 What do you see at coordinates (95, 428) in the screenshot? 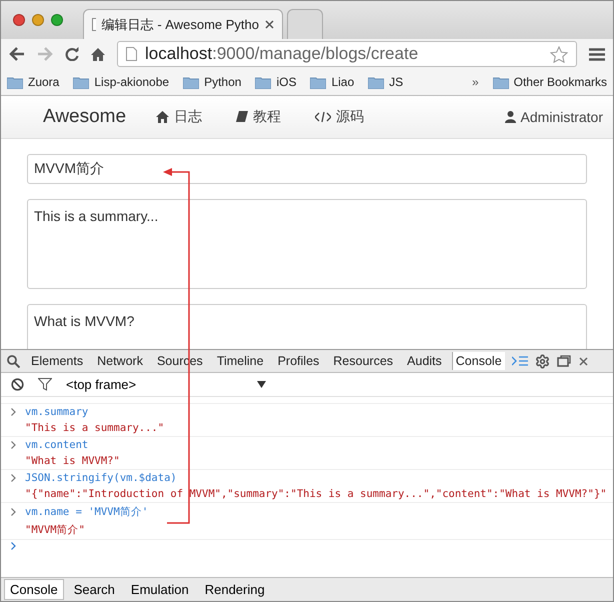
I see `console-result: "This is a summary..."` at bounding box center [95, 428].